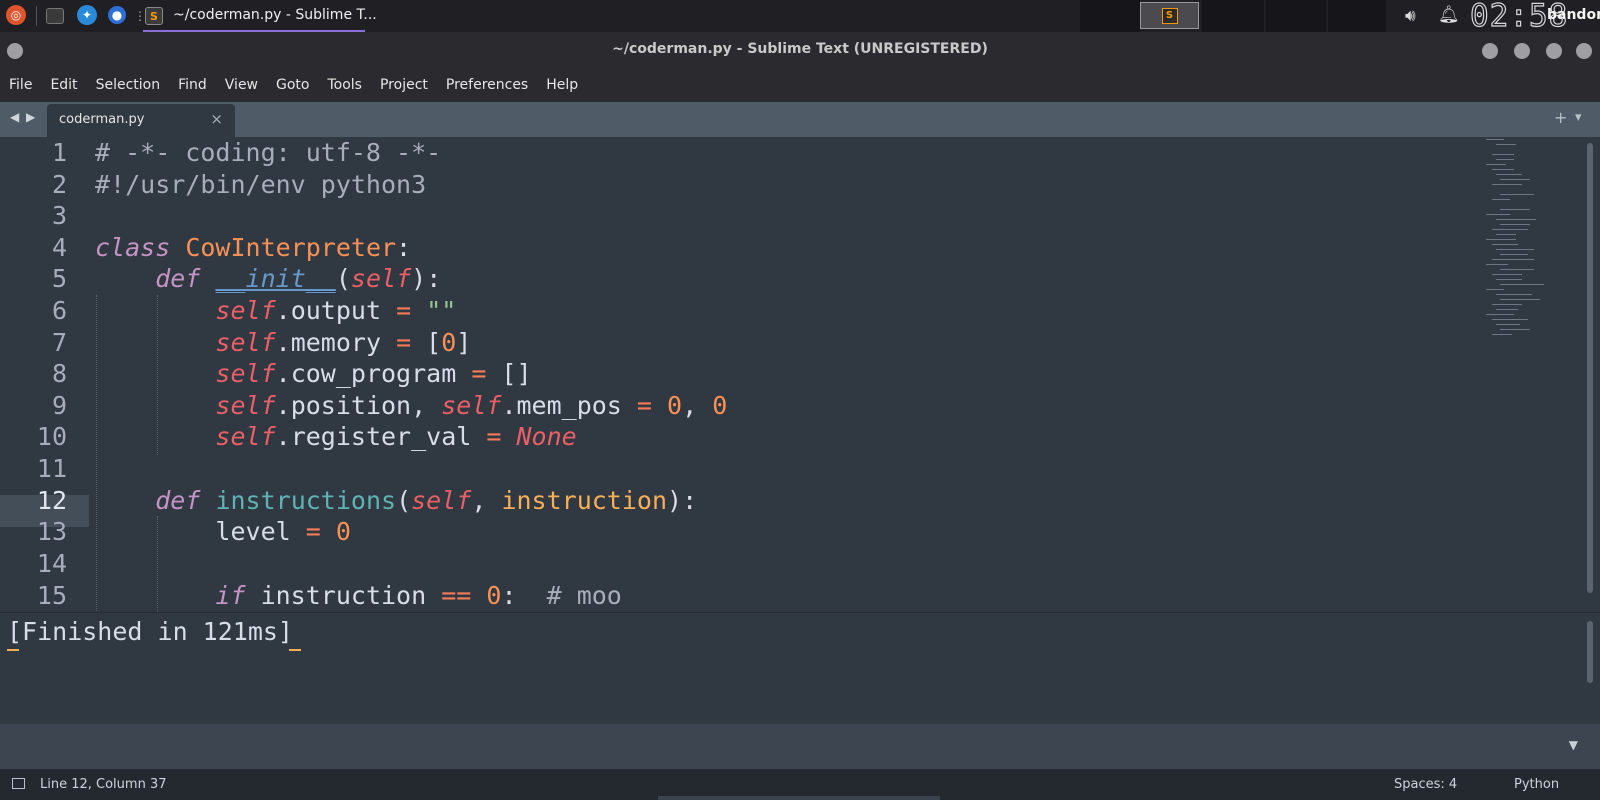 This screenshot has height=800, width=1600. What do you see at coordinates (59, 310) in the screenshot?
I see `line-number: 6` at bounding box center [59, 310].